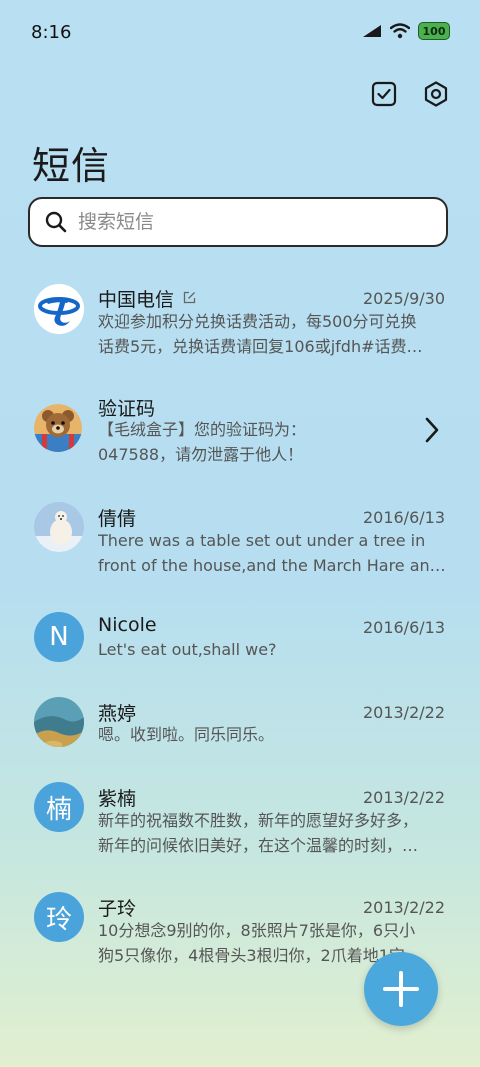 This screenshot has width=480, height=1067. I want to click on message-date: 2025/9/30, so click(403, 298).